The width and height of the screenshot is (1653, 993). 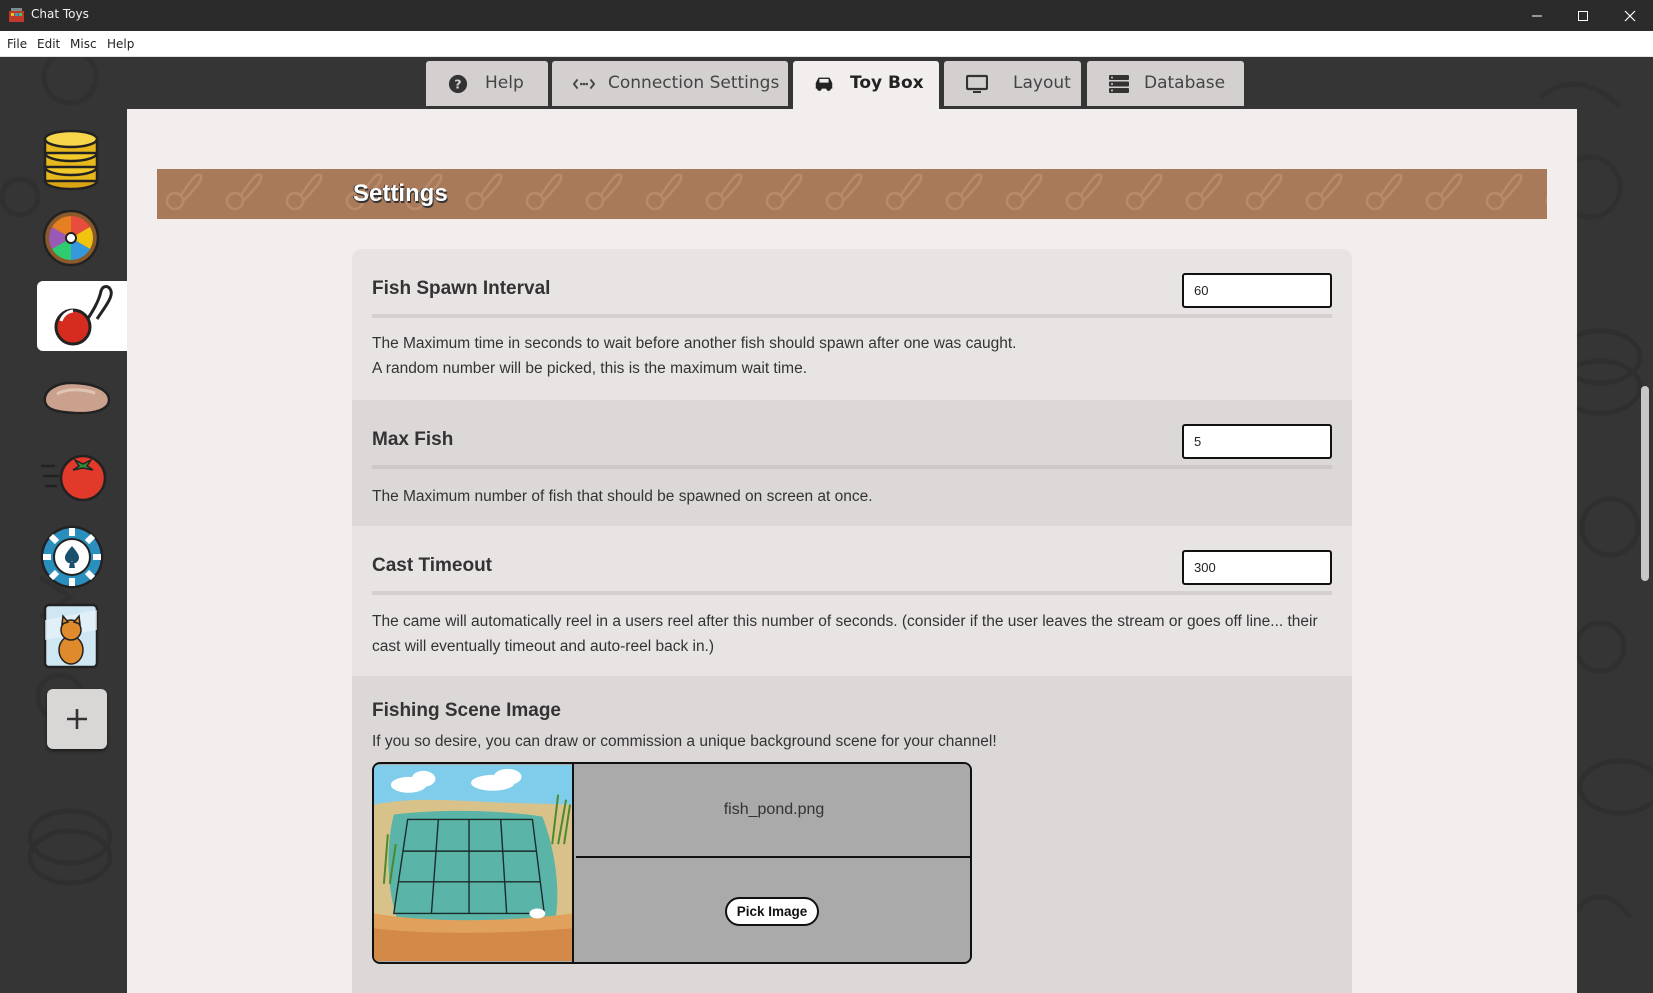 I want to click on poker-chip-icon, so click(x=72, y=557).